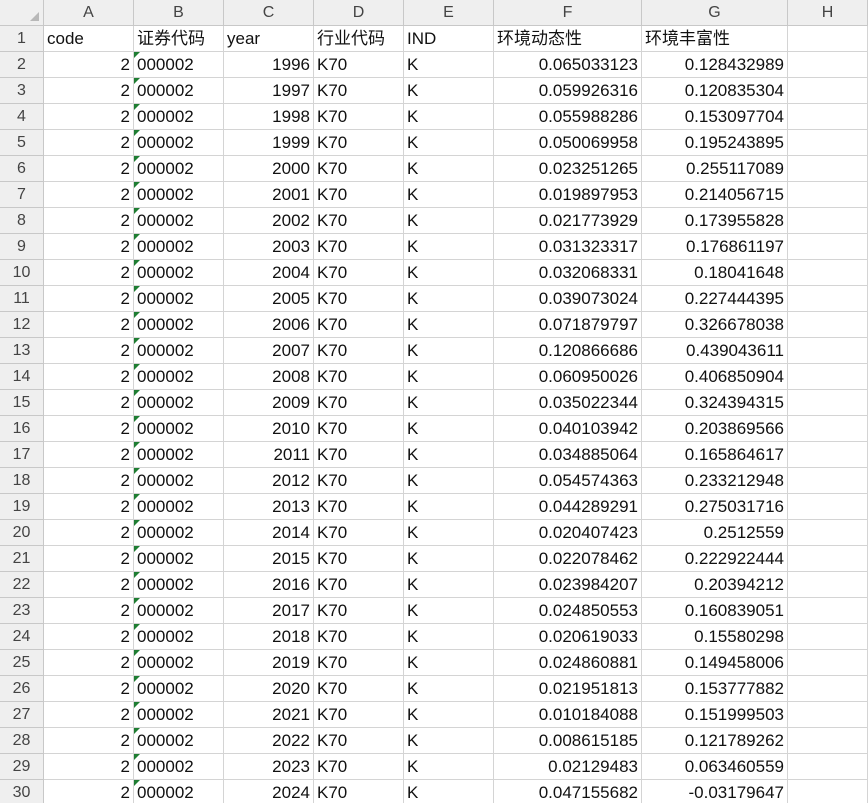  Describe the element at coordinates (568, 585) in the screenshot. I see `cell-env-dynamism: 0.023984207` at that location.